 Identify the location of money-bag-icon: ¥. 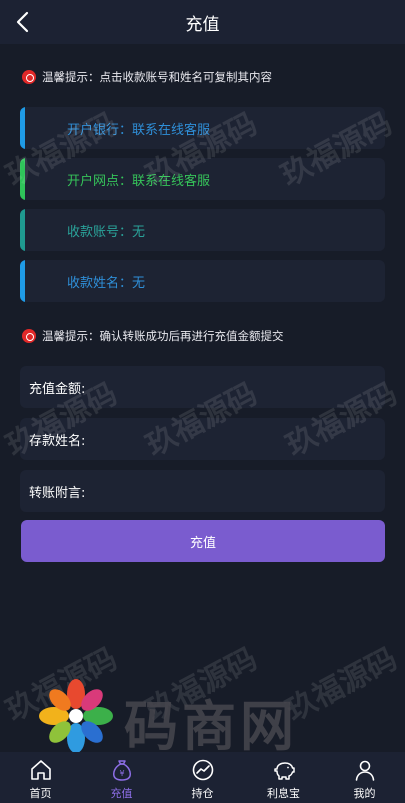
(121, 770).